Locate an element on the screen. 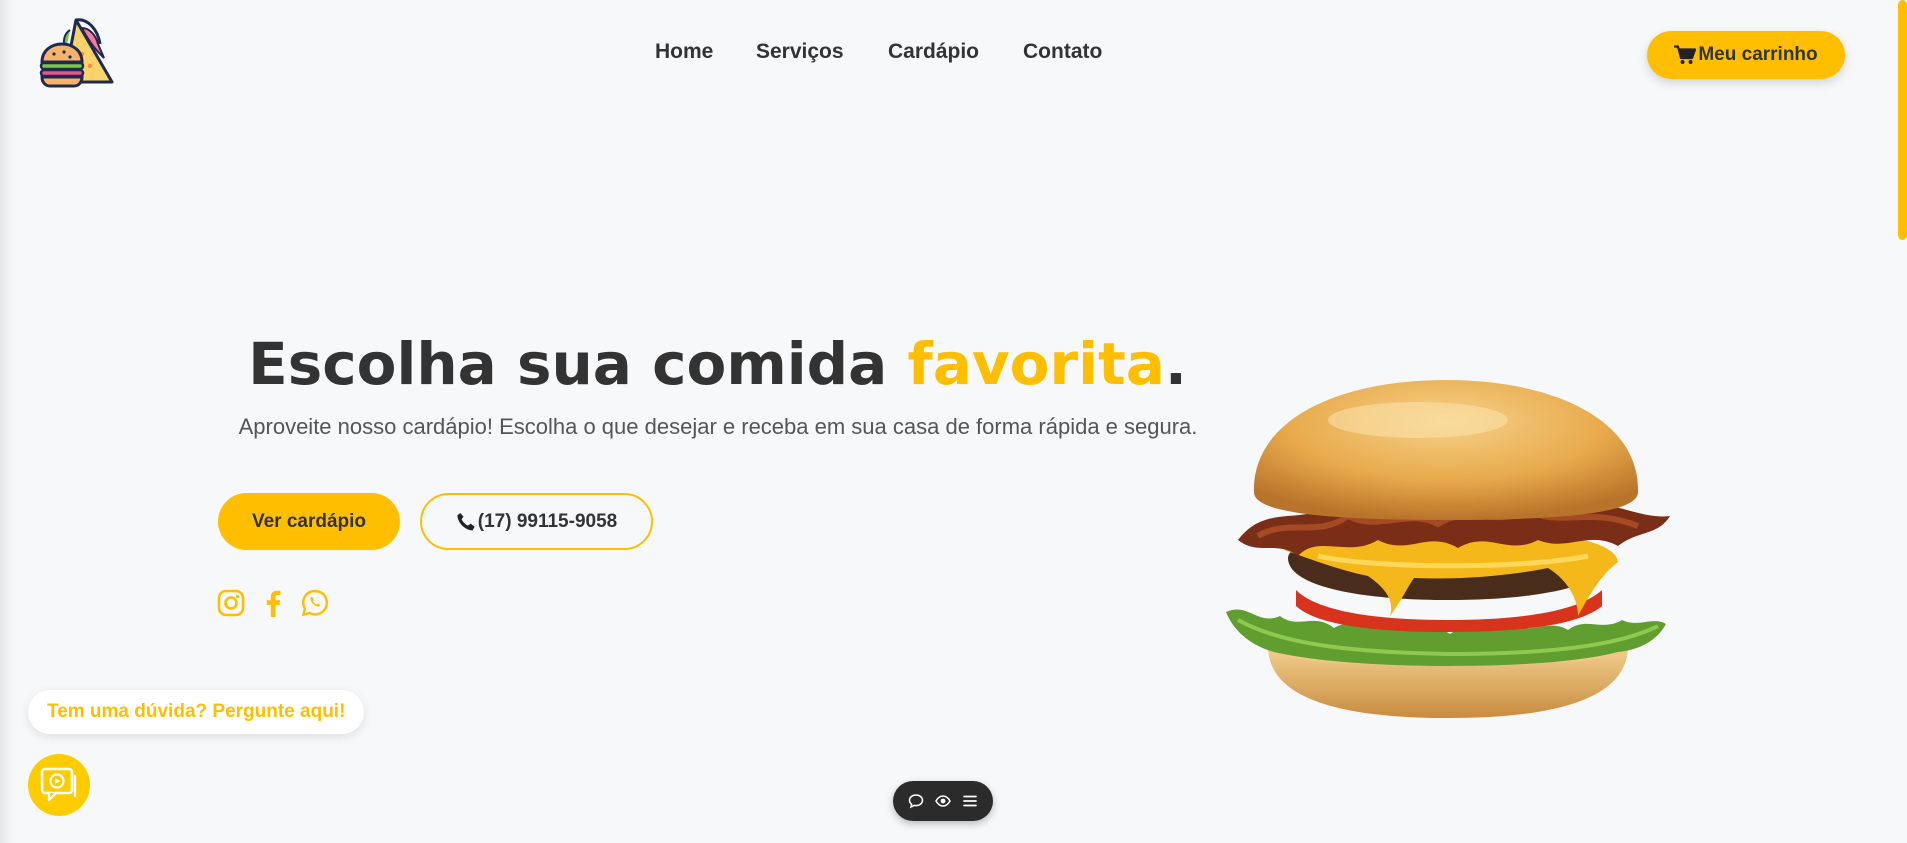  see-menu-button: Ver cardápio is located at coordinates (309, 521).